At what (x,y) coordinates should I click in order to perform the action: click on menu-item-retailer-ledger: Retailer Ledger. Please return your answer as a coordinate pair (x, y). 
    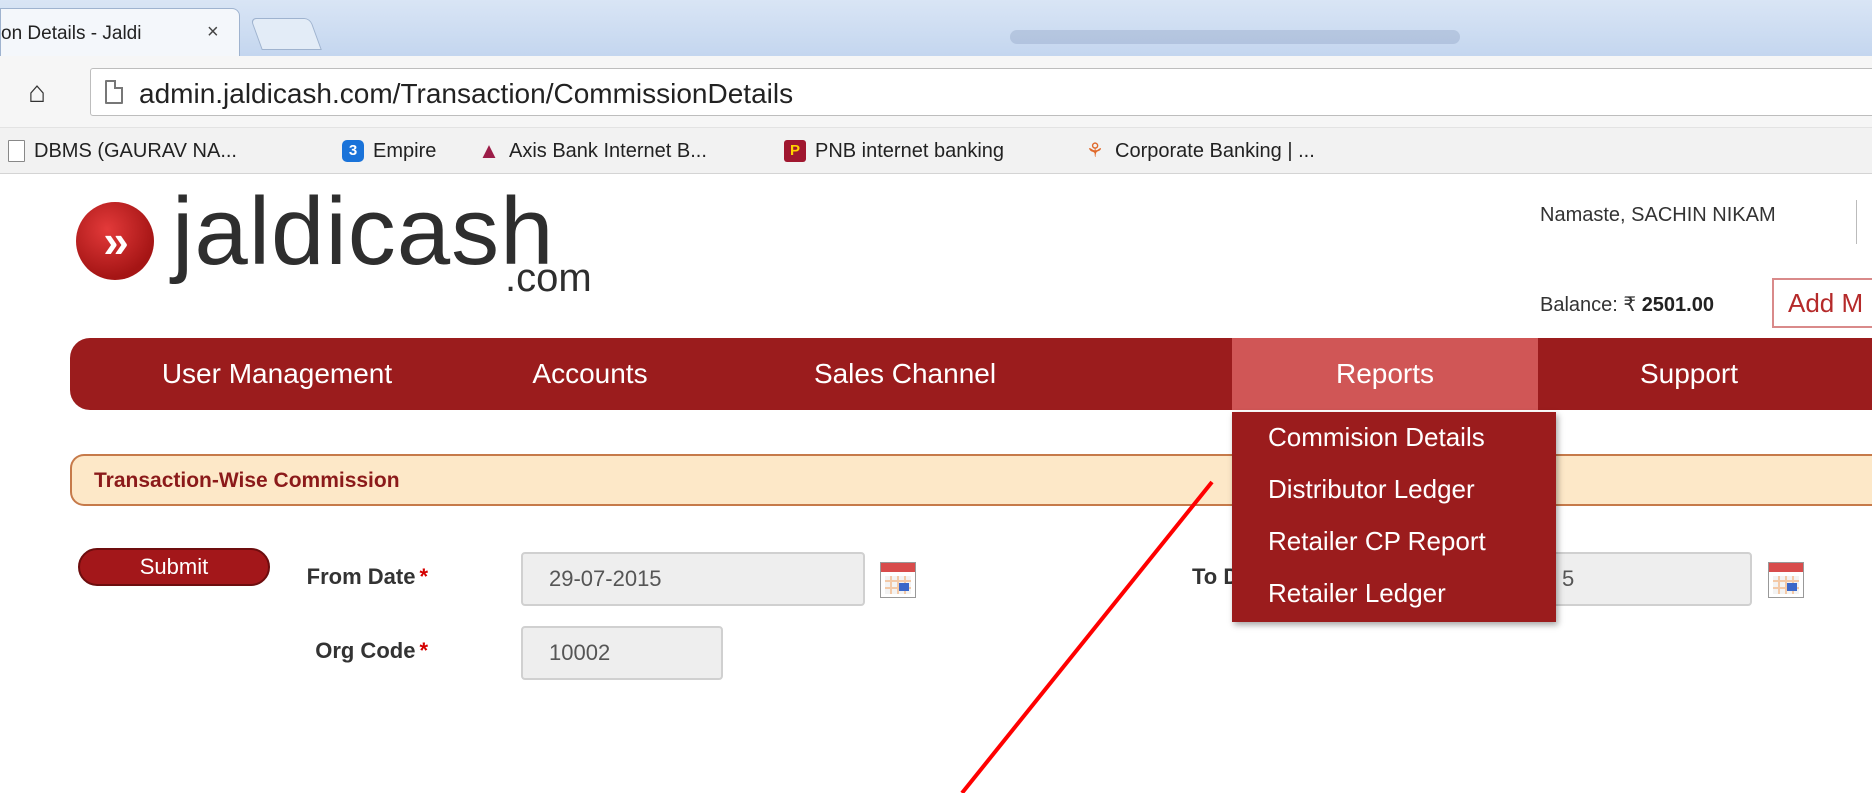
    Looking at the image, I should click on (1357, 593).